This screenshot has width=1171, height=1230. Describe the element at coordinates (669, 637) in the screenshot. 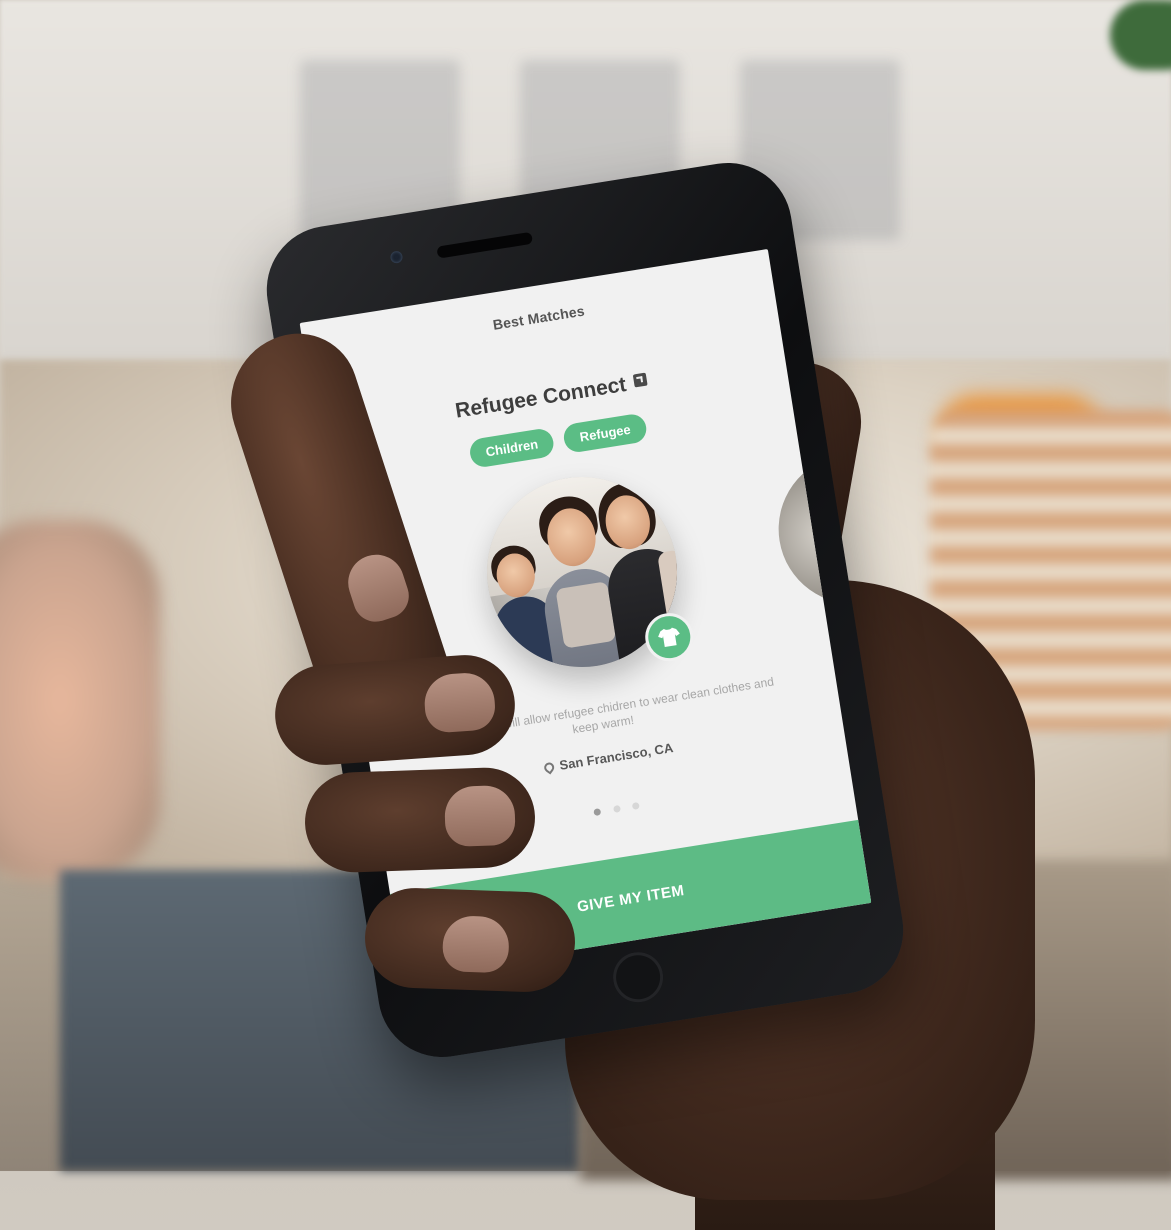

I see `tshirt-icon` at that location.